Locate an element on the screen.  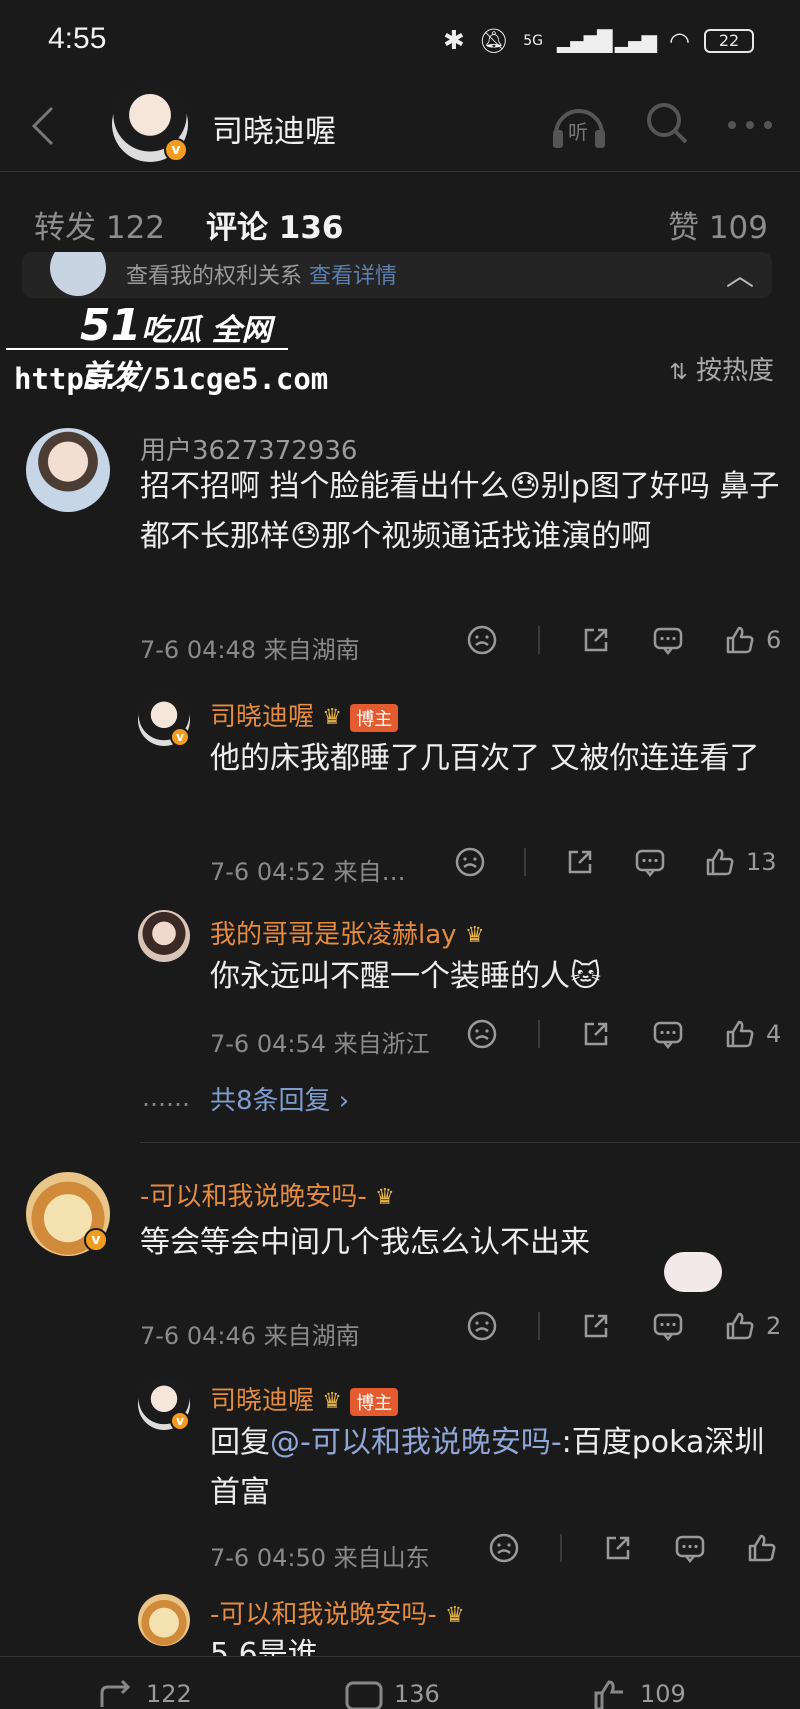
listen-button: 听 is located at coordinates (579, 125).